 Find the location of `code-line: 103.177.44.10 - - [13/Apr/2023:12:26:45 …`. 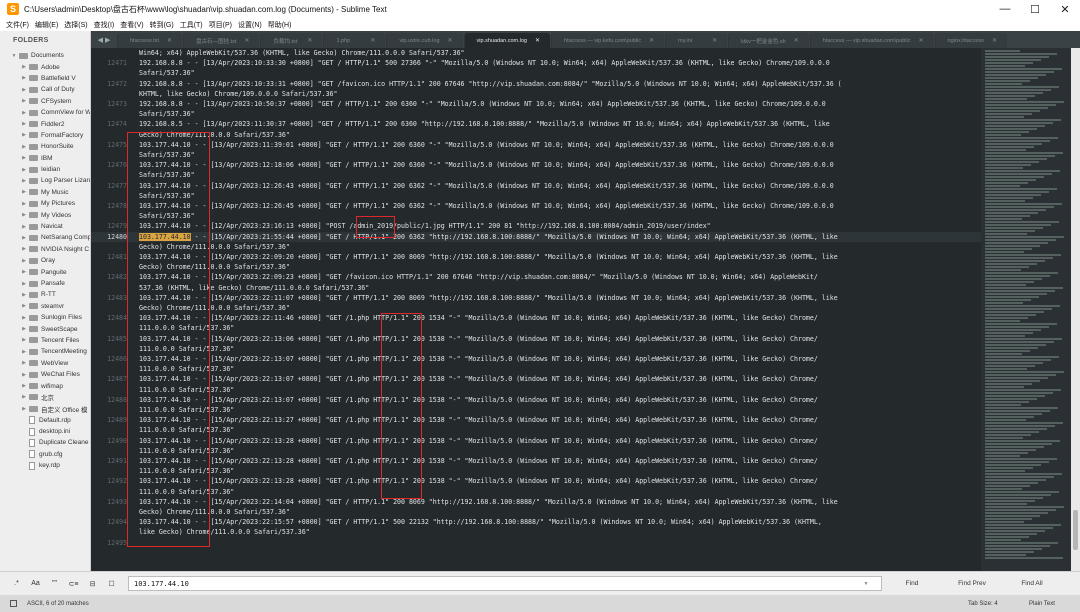

code-line: 103.177.44.10 - - [13/Apr/2023:12:26:45 … is located at coordinates (559, 206).